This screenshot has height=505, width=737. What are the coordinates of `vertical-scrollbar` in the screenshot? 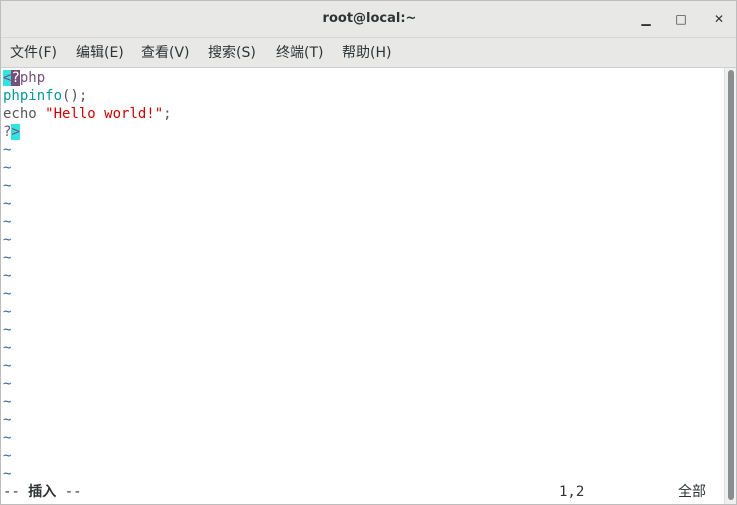 It's located at (730, 286).